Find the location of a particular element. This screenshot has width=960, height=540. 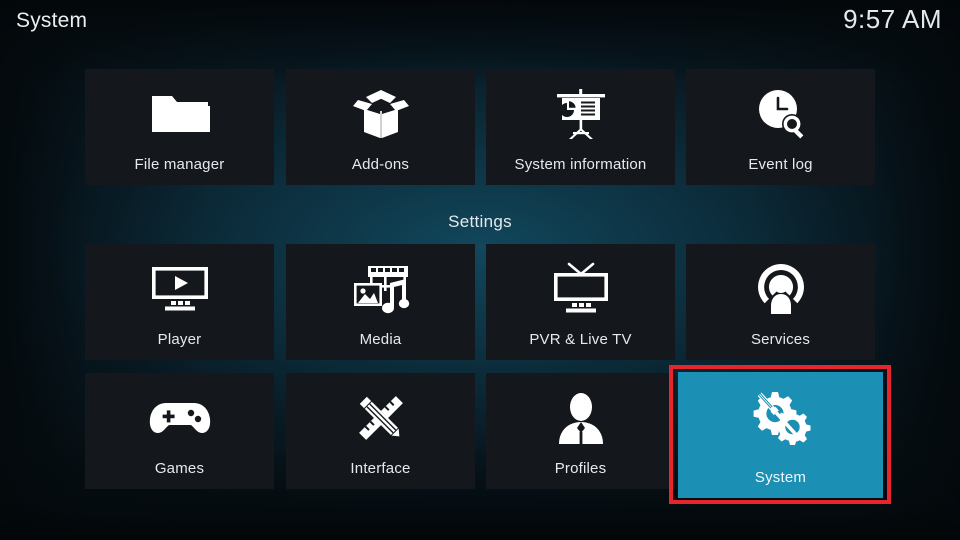

tile-system-information: System information is located at coordinates (580, 127).